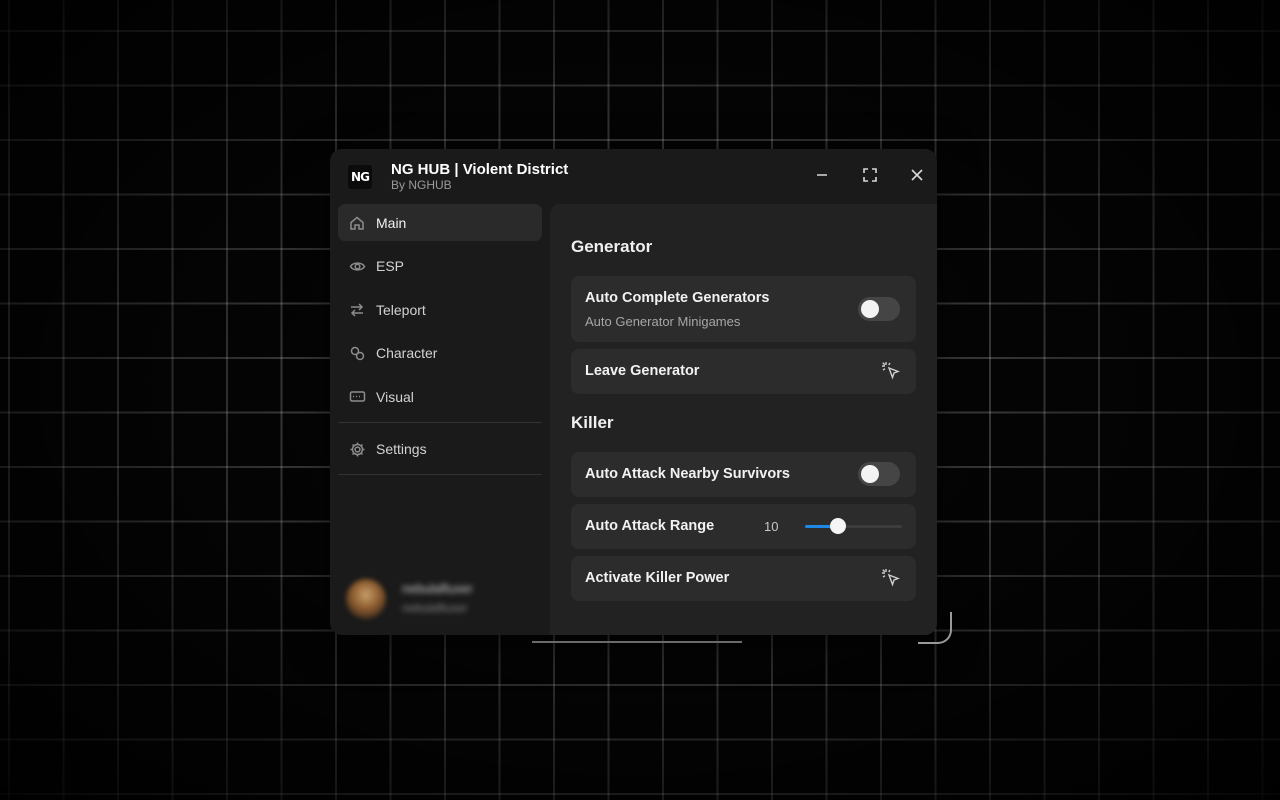 The width and height of the screenshot is (1280, 800). I want to click on row-description: Auto Generator Minigames, so click(663, 321).